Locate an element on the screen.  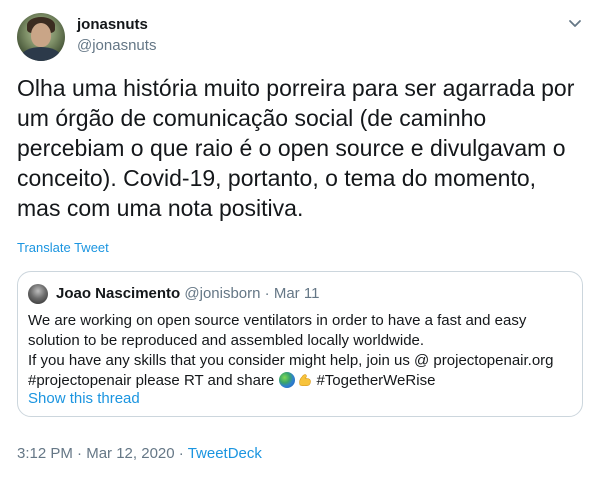
avatar-face is located at coordinates (41, 35).